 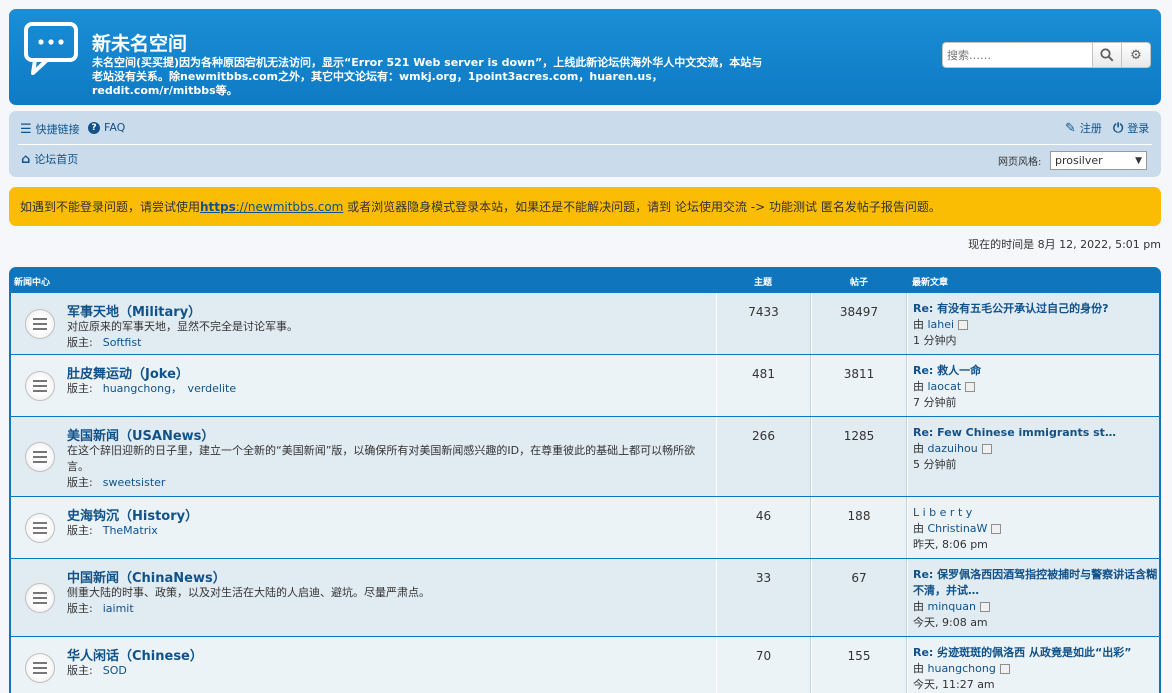 I want to click on forum-moderators: 版主: TheMatrix, so click(x=387, y=531).